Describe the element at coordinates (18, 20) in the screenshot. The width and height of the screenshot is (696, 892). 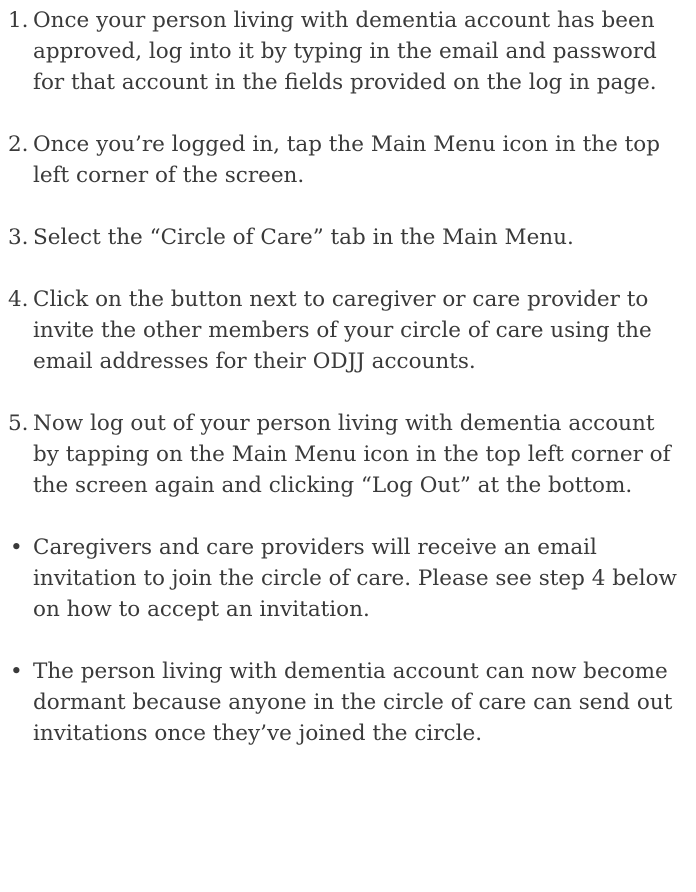
I see `step-number: 1.` at that location.